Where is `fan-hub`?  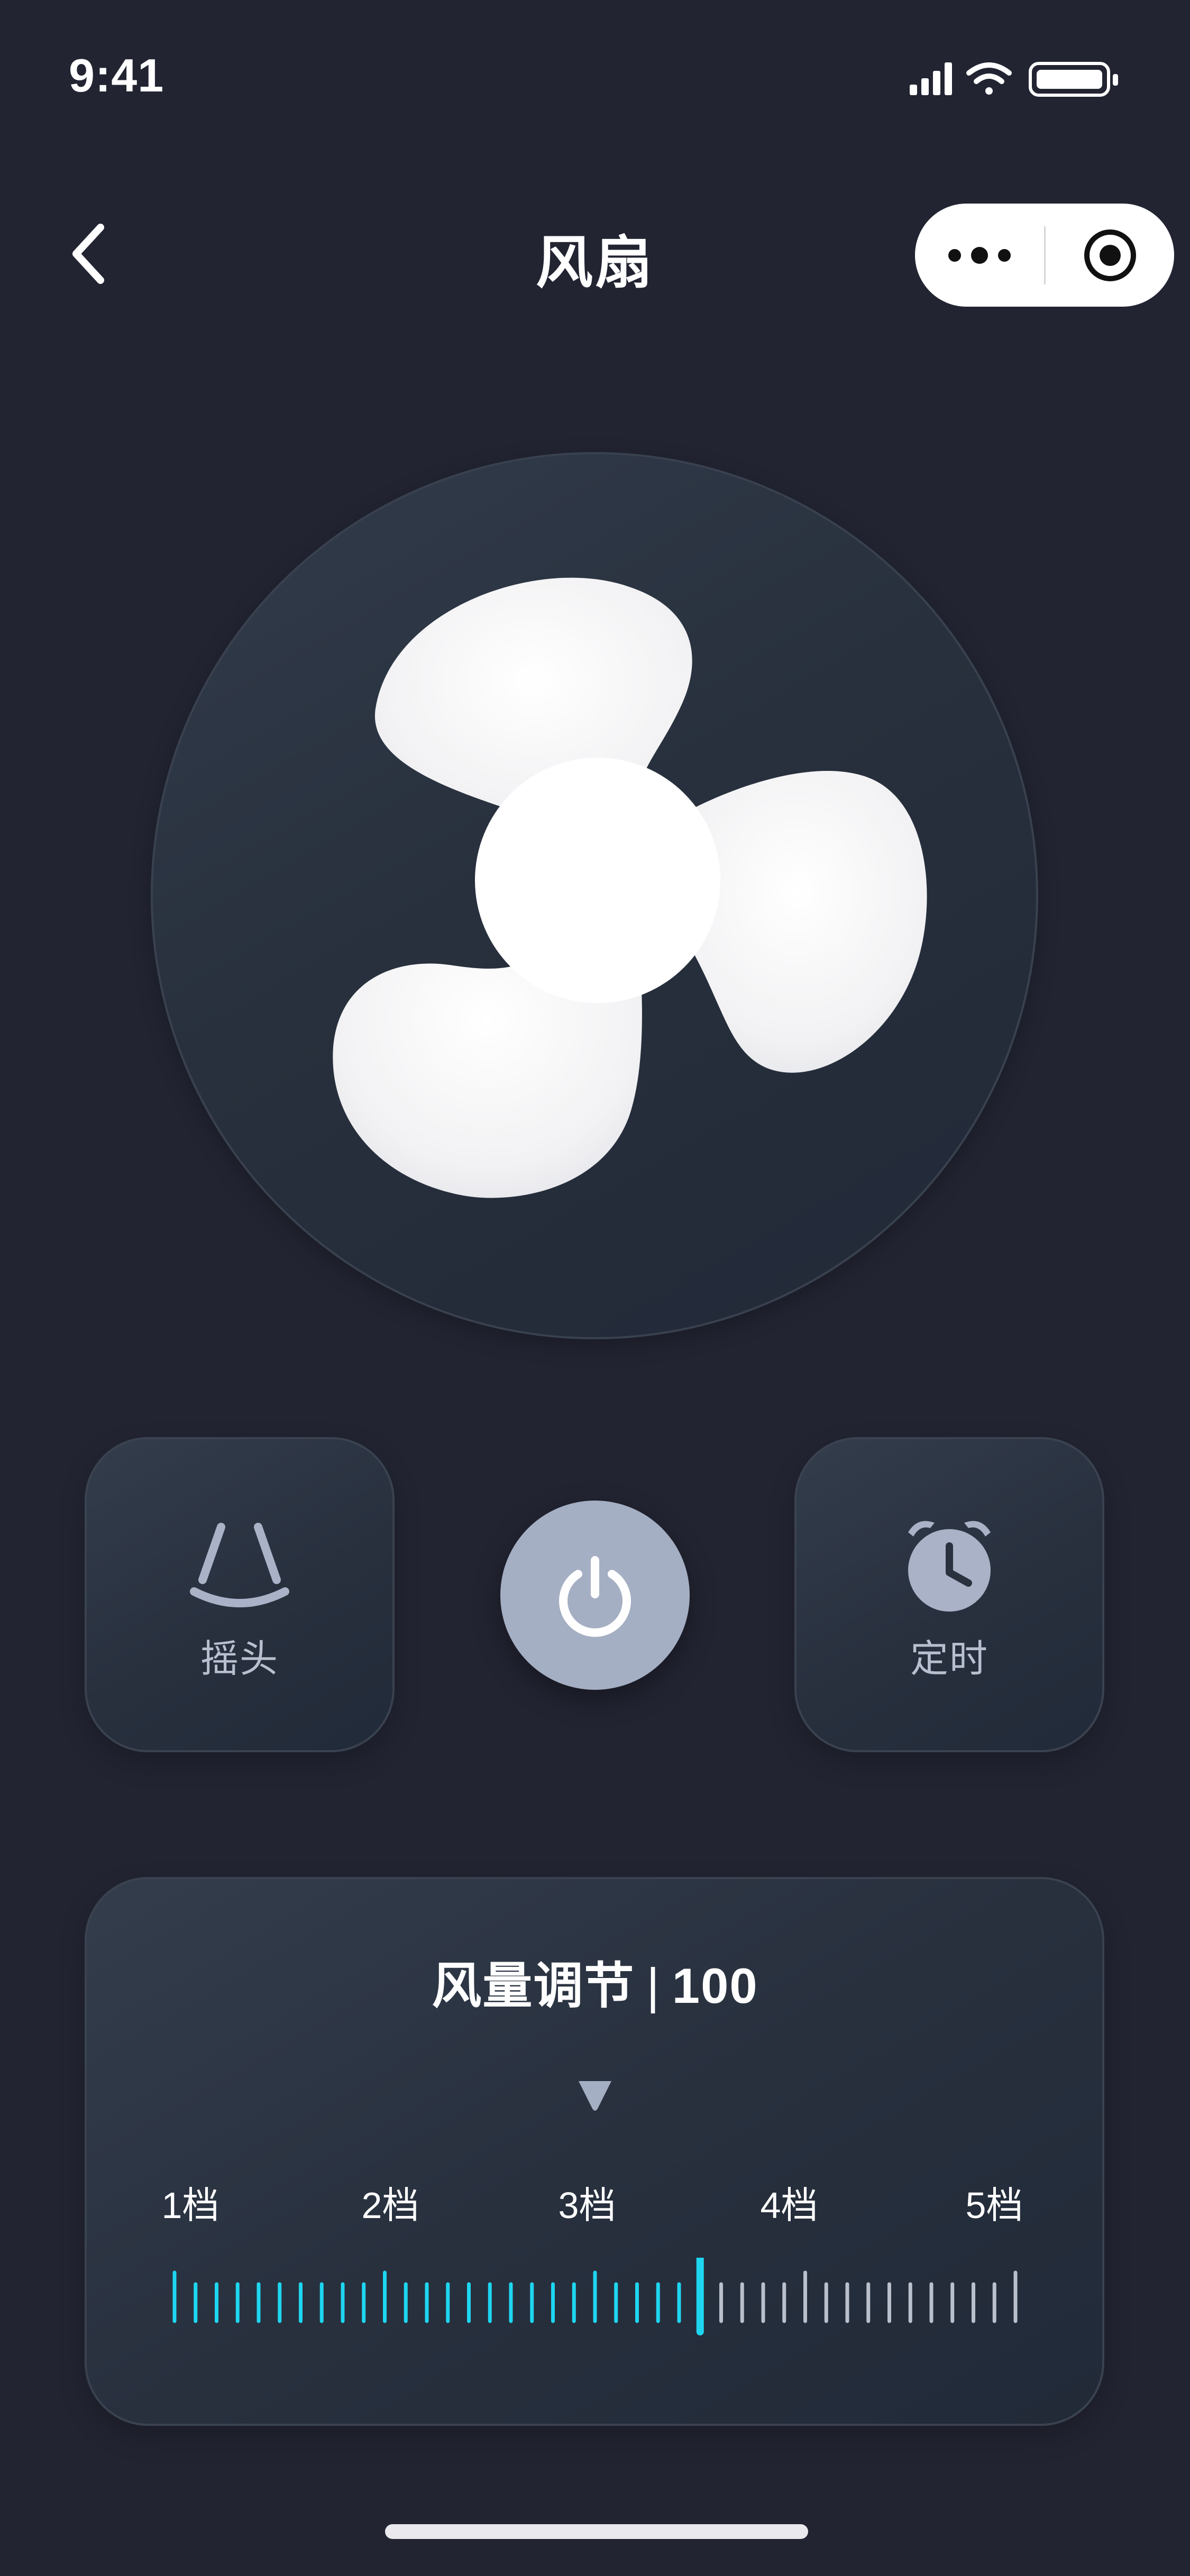
fan-hub is located at coordinates (597, 880).